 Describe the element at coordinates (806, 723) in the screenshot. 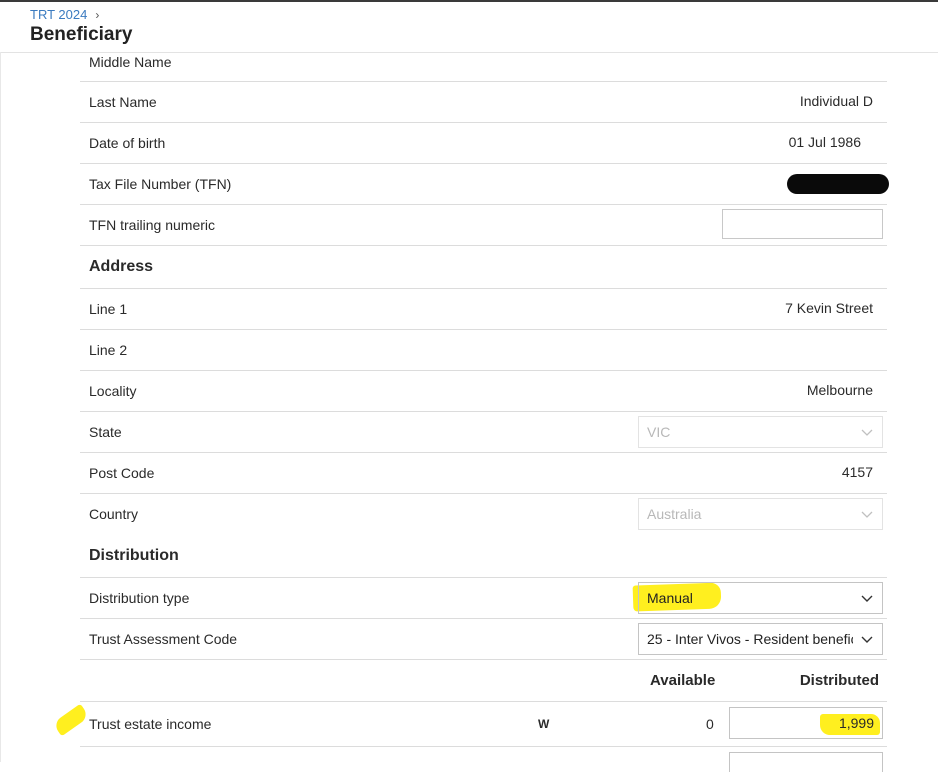

I see `income-distributed-input: 1,999` at that location.